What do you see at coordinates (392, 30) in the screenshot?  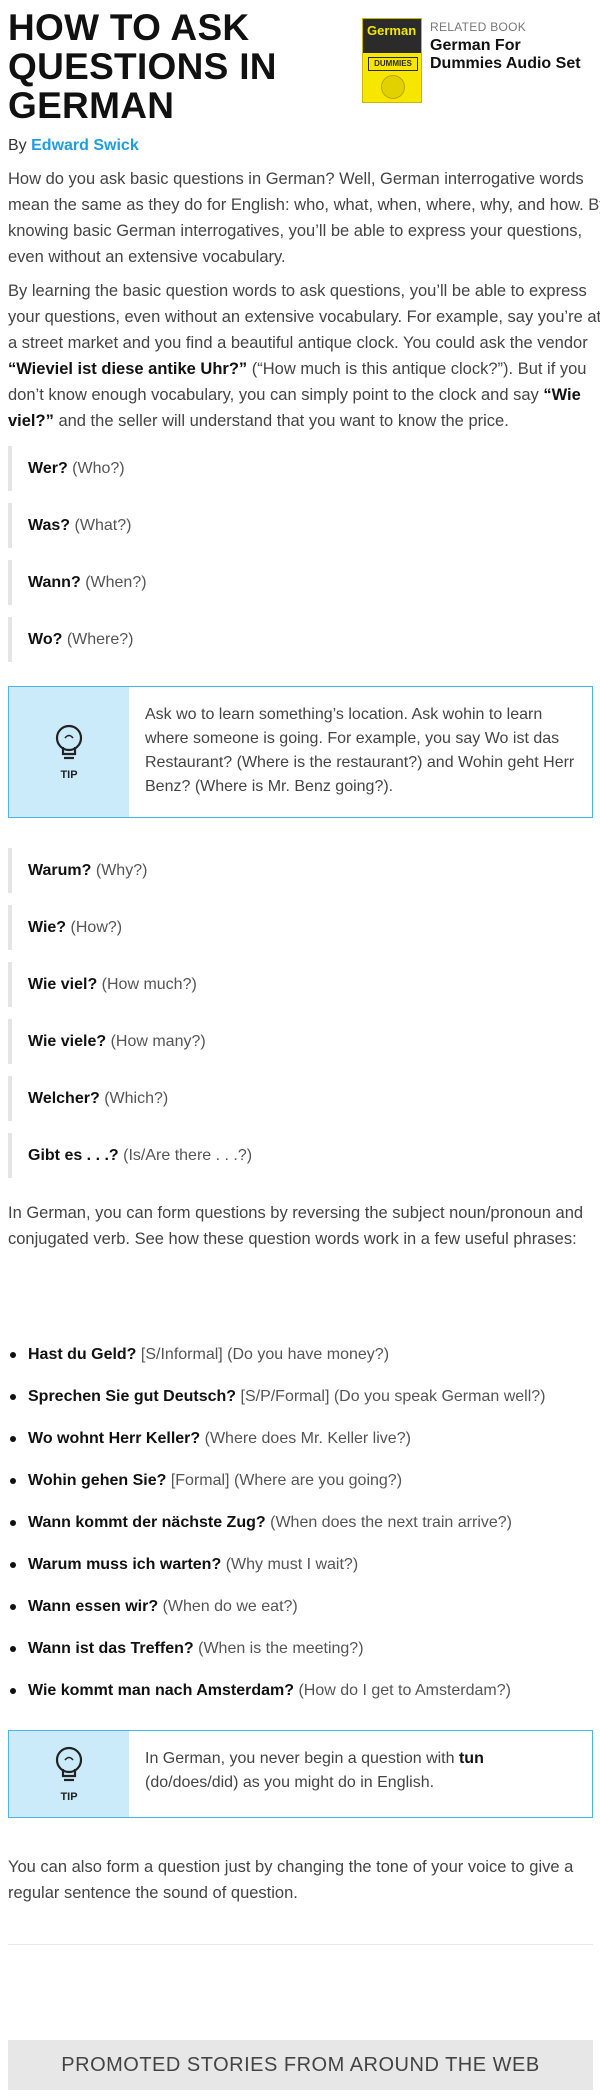 I see `cover-word: German` at bounding box center [392, 30].